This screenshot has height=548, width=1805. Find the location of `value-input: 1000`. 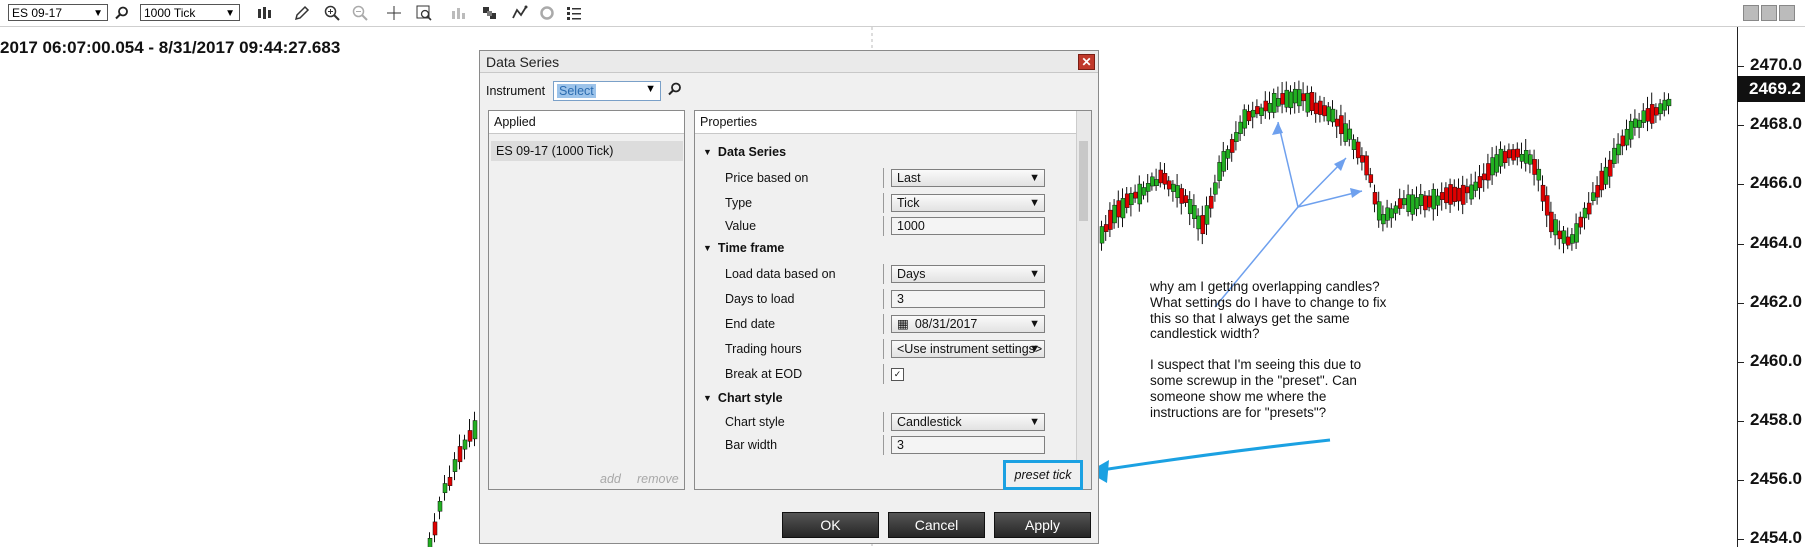

value-input: 1000 is located at coordinates (968, 226).